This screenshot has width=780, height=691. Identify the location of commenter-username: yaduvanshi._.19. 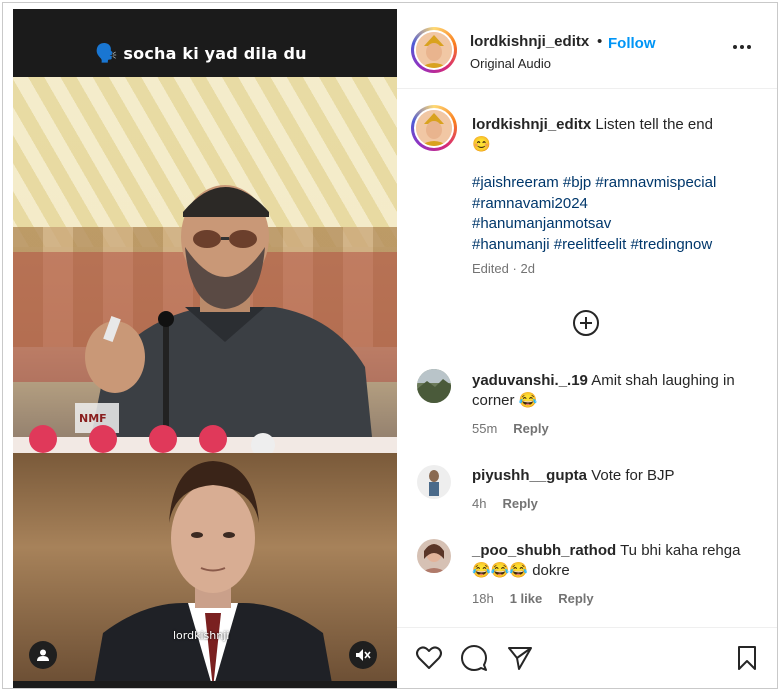
(530, 380).